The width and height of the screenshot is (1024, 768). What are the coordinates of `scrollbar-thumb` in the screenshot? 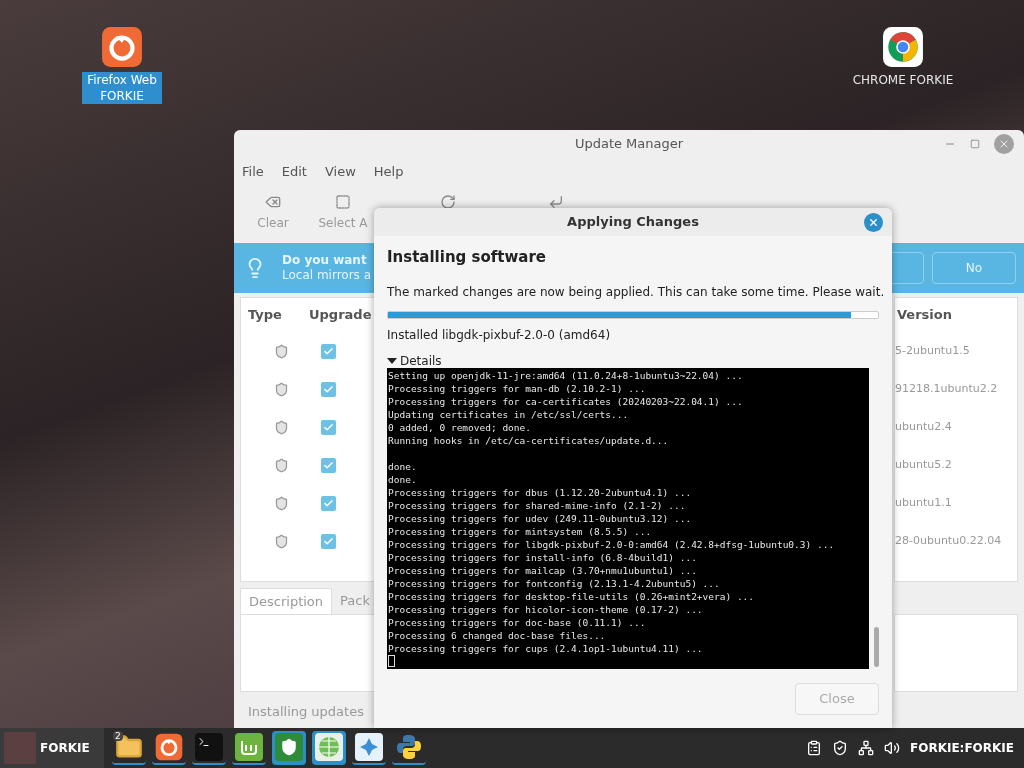 It's located at (876, 646).